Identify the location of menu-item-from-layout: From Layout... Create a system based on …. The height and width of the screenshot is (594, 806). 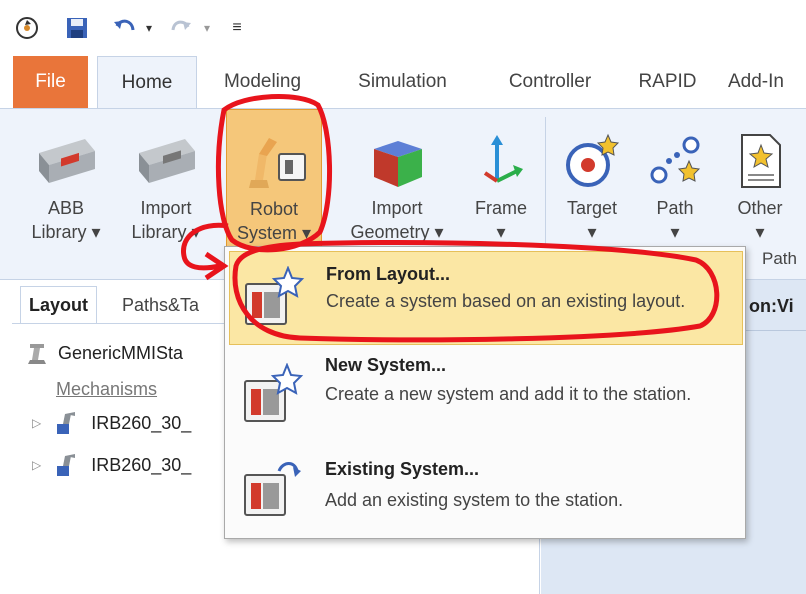
(486, 298).